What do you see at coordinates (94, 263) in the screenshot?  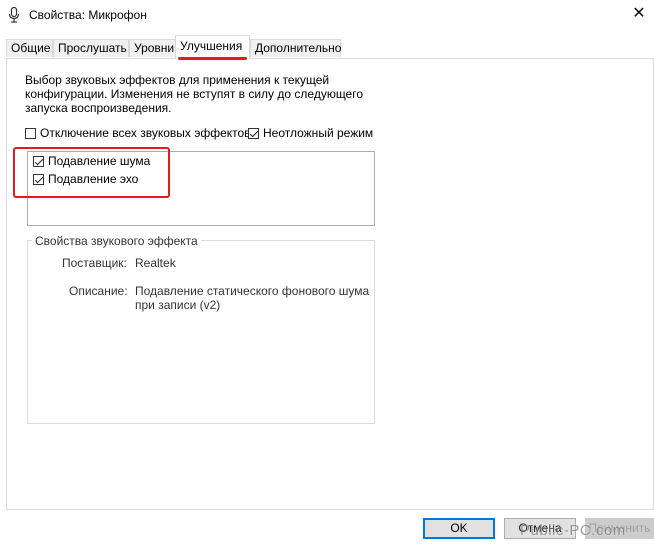 I see `provider-label: Поставщик:` at bounding box center [94, 263].